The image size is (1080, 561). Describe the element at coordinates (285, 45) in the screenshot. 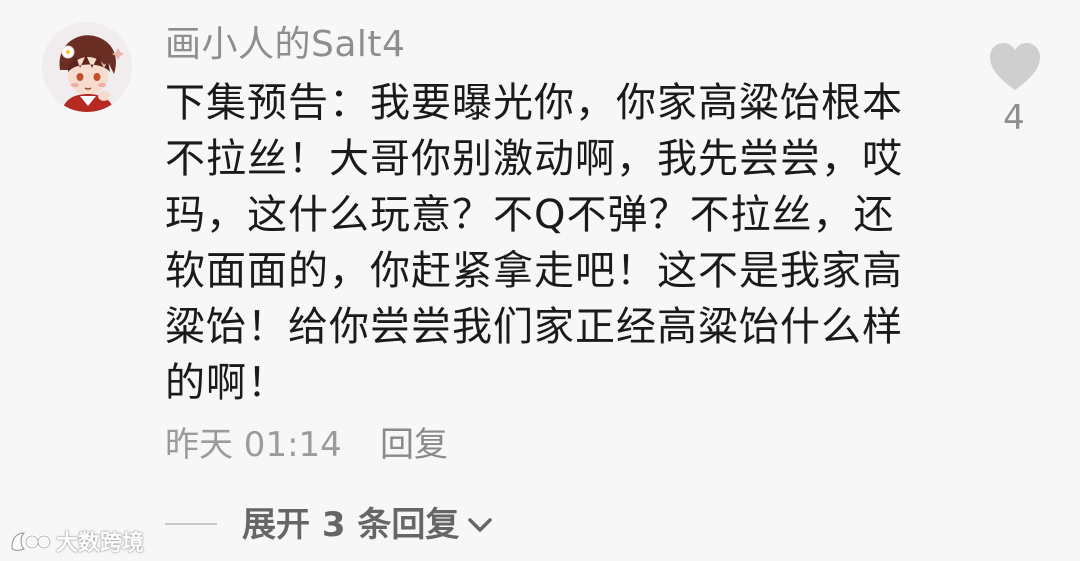

I see `comment-author: 画小人的Salt4` at that location.